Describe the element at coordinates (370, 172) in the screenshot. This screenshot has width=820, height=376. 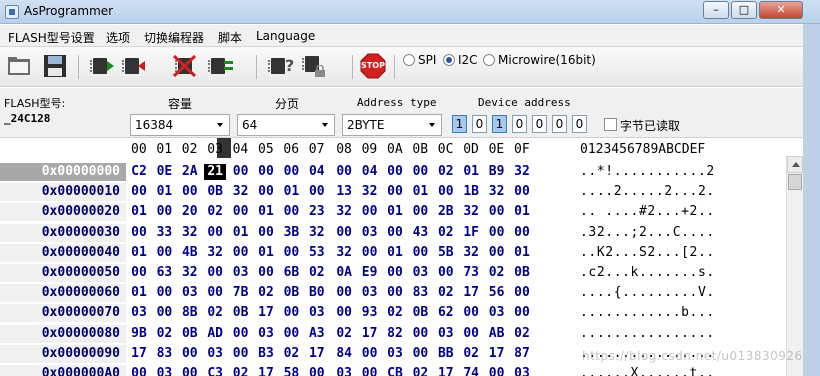
I see `hex-byte: 04` at that location.